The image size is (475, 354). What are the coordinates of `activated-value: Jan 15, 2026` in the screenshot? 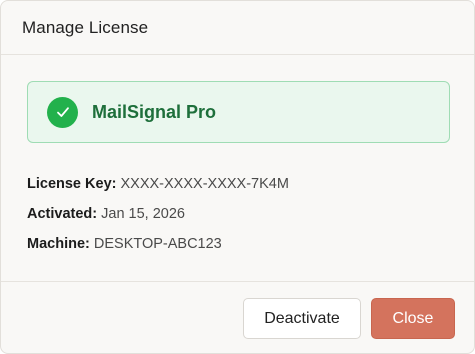 It's located at (143, 214).